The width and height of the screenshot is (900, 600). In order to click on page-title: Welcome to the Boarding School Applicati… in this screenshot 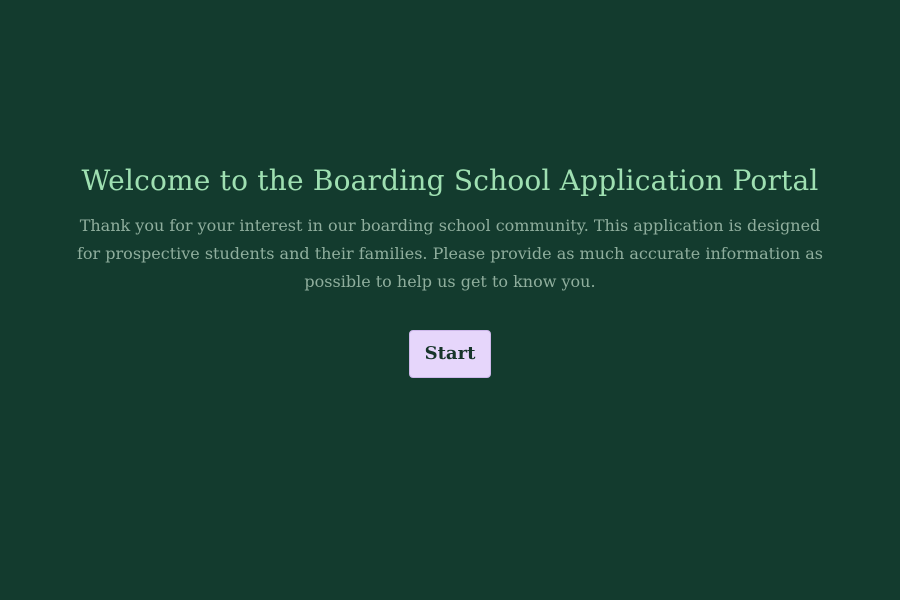, I will do `click(450, 180)`.